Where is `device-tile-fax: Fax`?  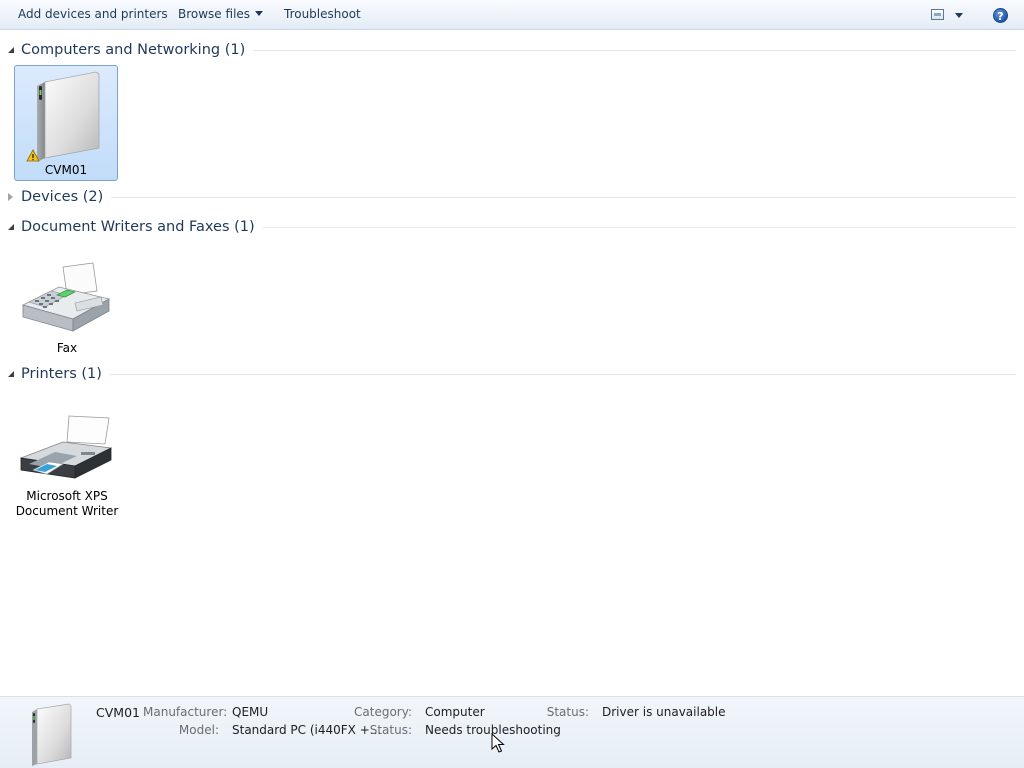
device-tile-fax: Fax is located at coordinates (67, 309).